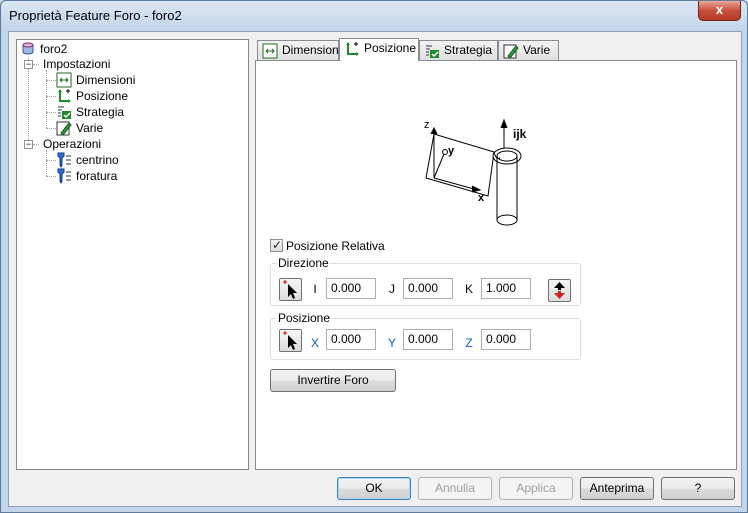 The image size is (748, 513). I want to click on apply-button: Applica, so click(536, 488).